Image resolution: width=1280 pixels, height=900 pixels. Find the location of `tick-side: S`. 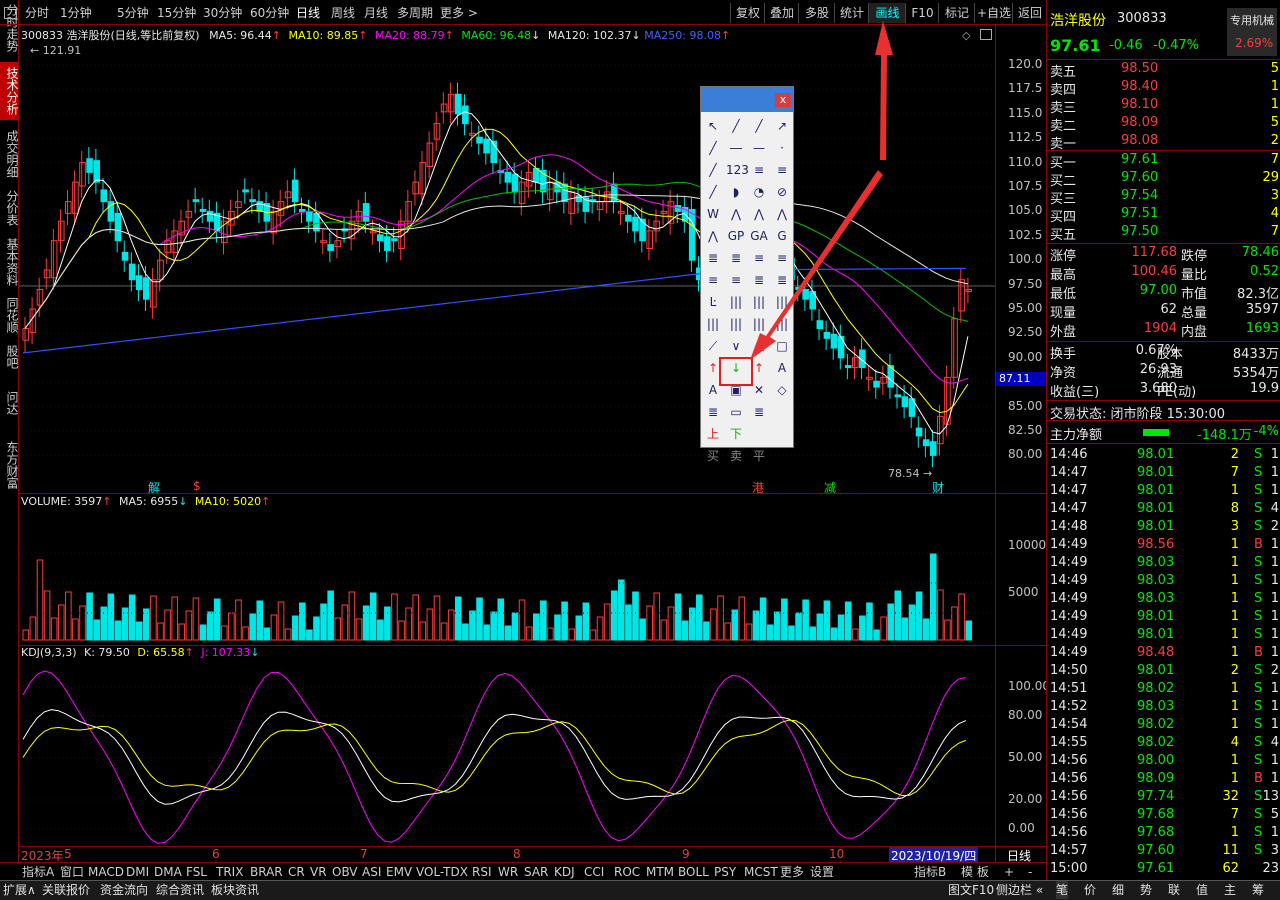

tick-side: S is located at coordinates (1258, 634).